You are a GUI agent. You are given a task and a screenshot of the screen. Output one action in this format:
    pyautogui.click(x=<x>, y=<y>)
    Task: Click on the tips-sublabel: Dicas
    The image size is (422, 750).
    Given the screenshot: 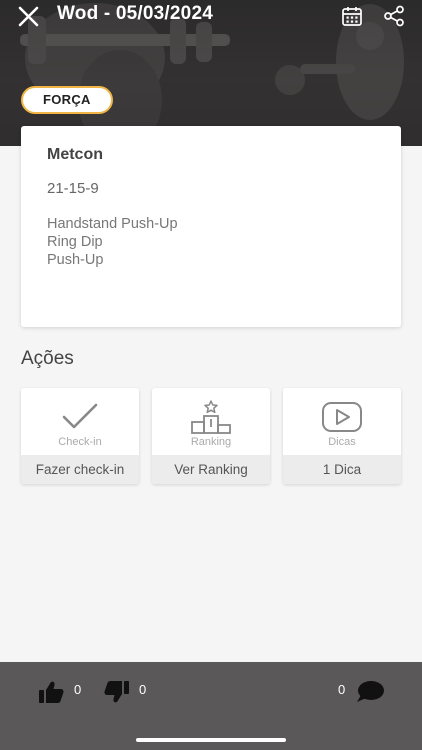 What is the action you would take?
    pyautogui.click(x=342, y=442)
    